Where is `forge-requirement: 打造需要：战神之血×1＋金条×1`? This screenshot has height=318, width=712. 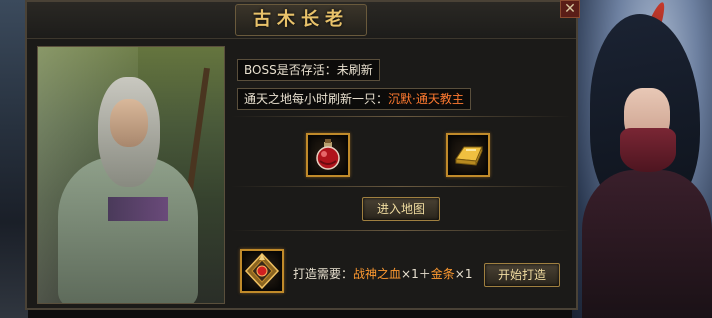 forge-requirement: 打造需要：战神之血×1＋金条×1 is located at coordinates (382, 274).